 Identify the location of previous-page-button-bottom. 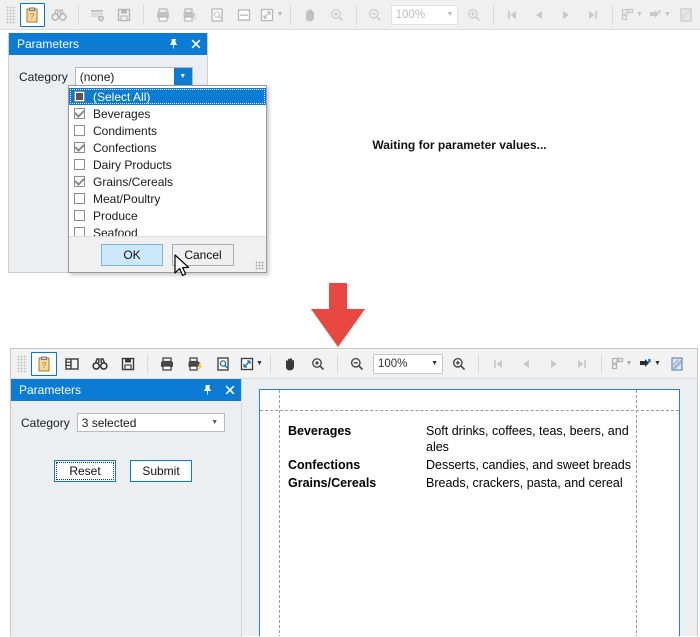
(526, 364).